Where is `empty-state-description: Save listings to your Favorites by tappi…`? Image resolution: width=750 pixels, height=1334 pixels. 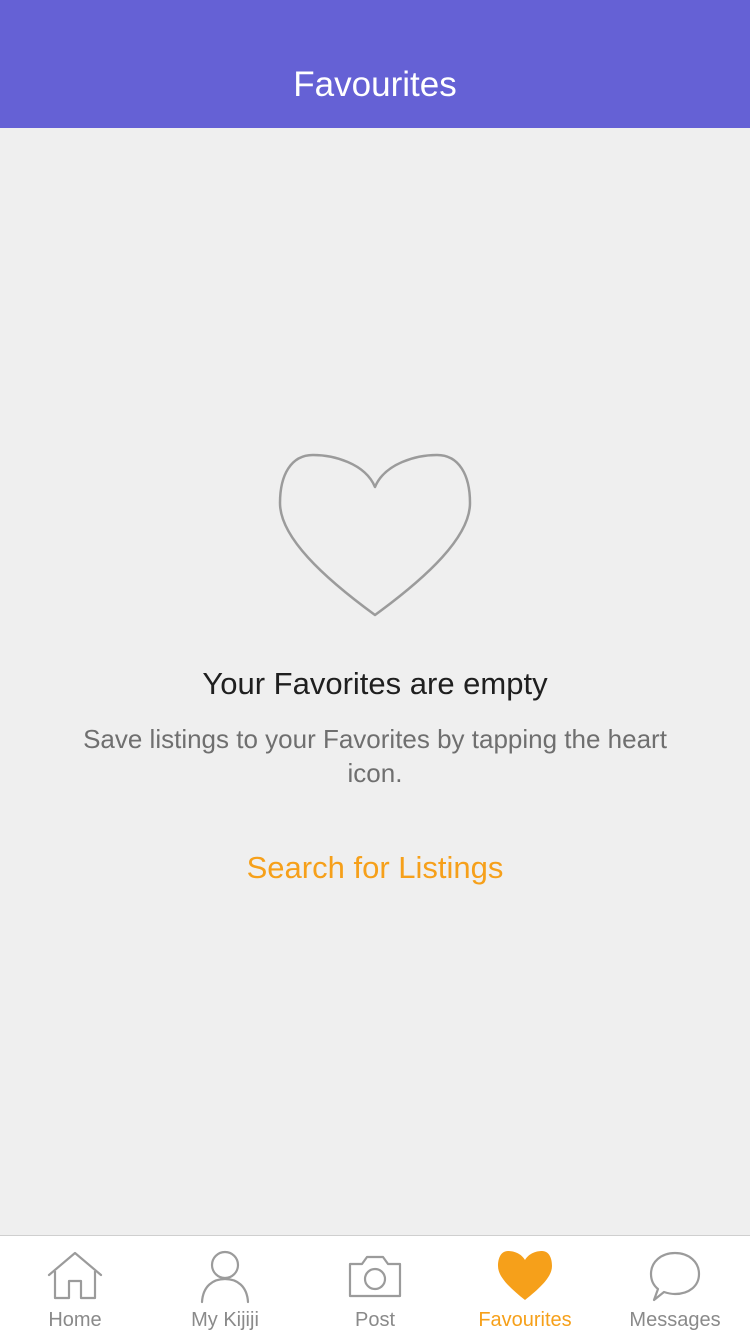 empty-state-description: Save listings to your Favorites by tappi… is located at coordinates (375, 756).